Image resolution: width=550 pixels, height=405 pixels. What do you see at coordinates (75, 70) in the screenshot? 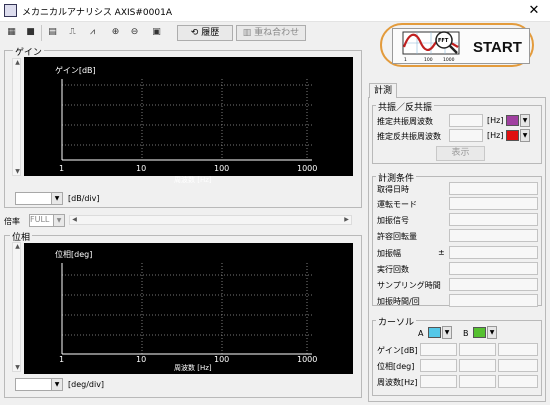
I see `gain-y-label: ゲイン[dB]` at bounding box center [75, 70].